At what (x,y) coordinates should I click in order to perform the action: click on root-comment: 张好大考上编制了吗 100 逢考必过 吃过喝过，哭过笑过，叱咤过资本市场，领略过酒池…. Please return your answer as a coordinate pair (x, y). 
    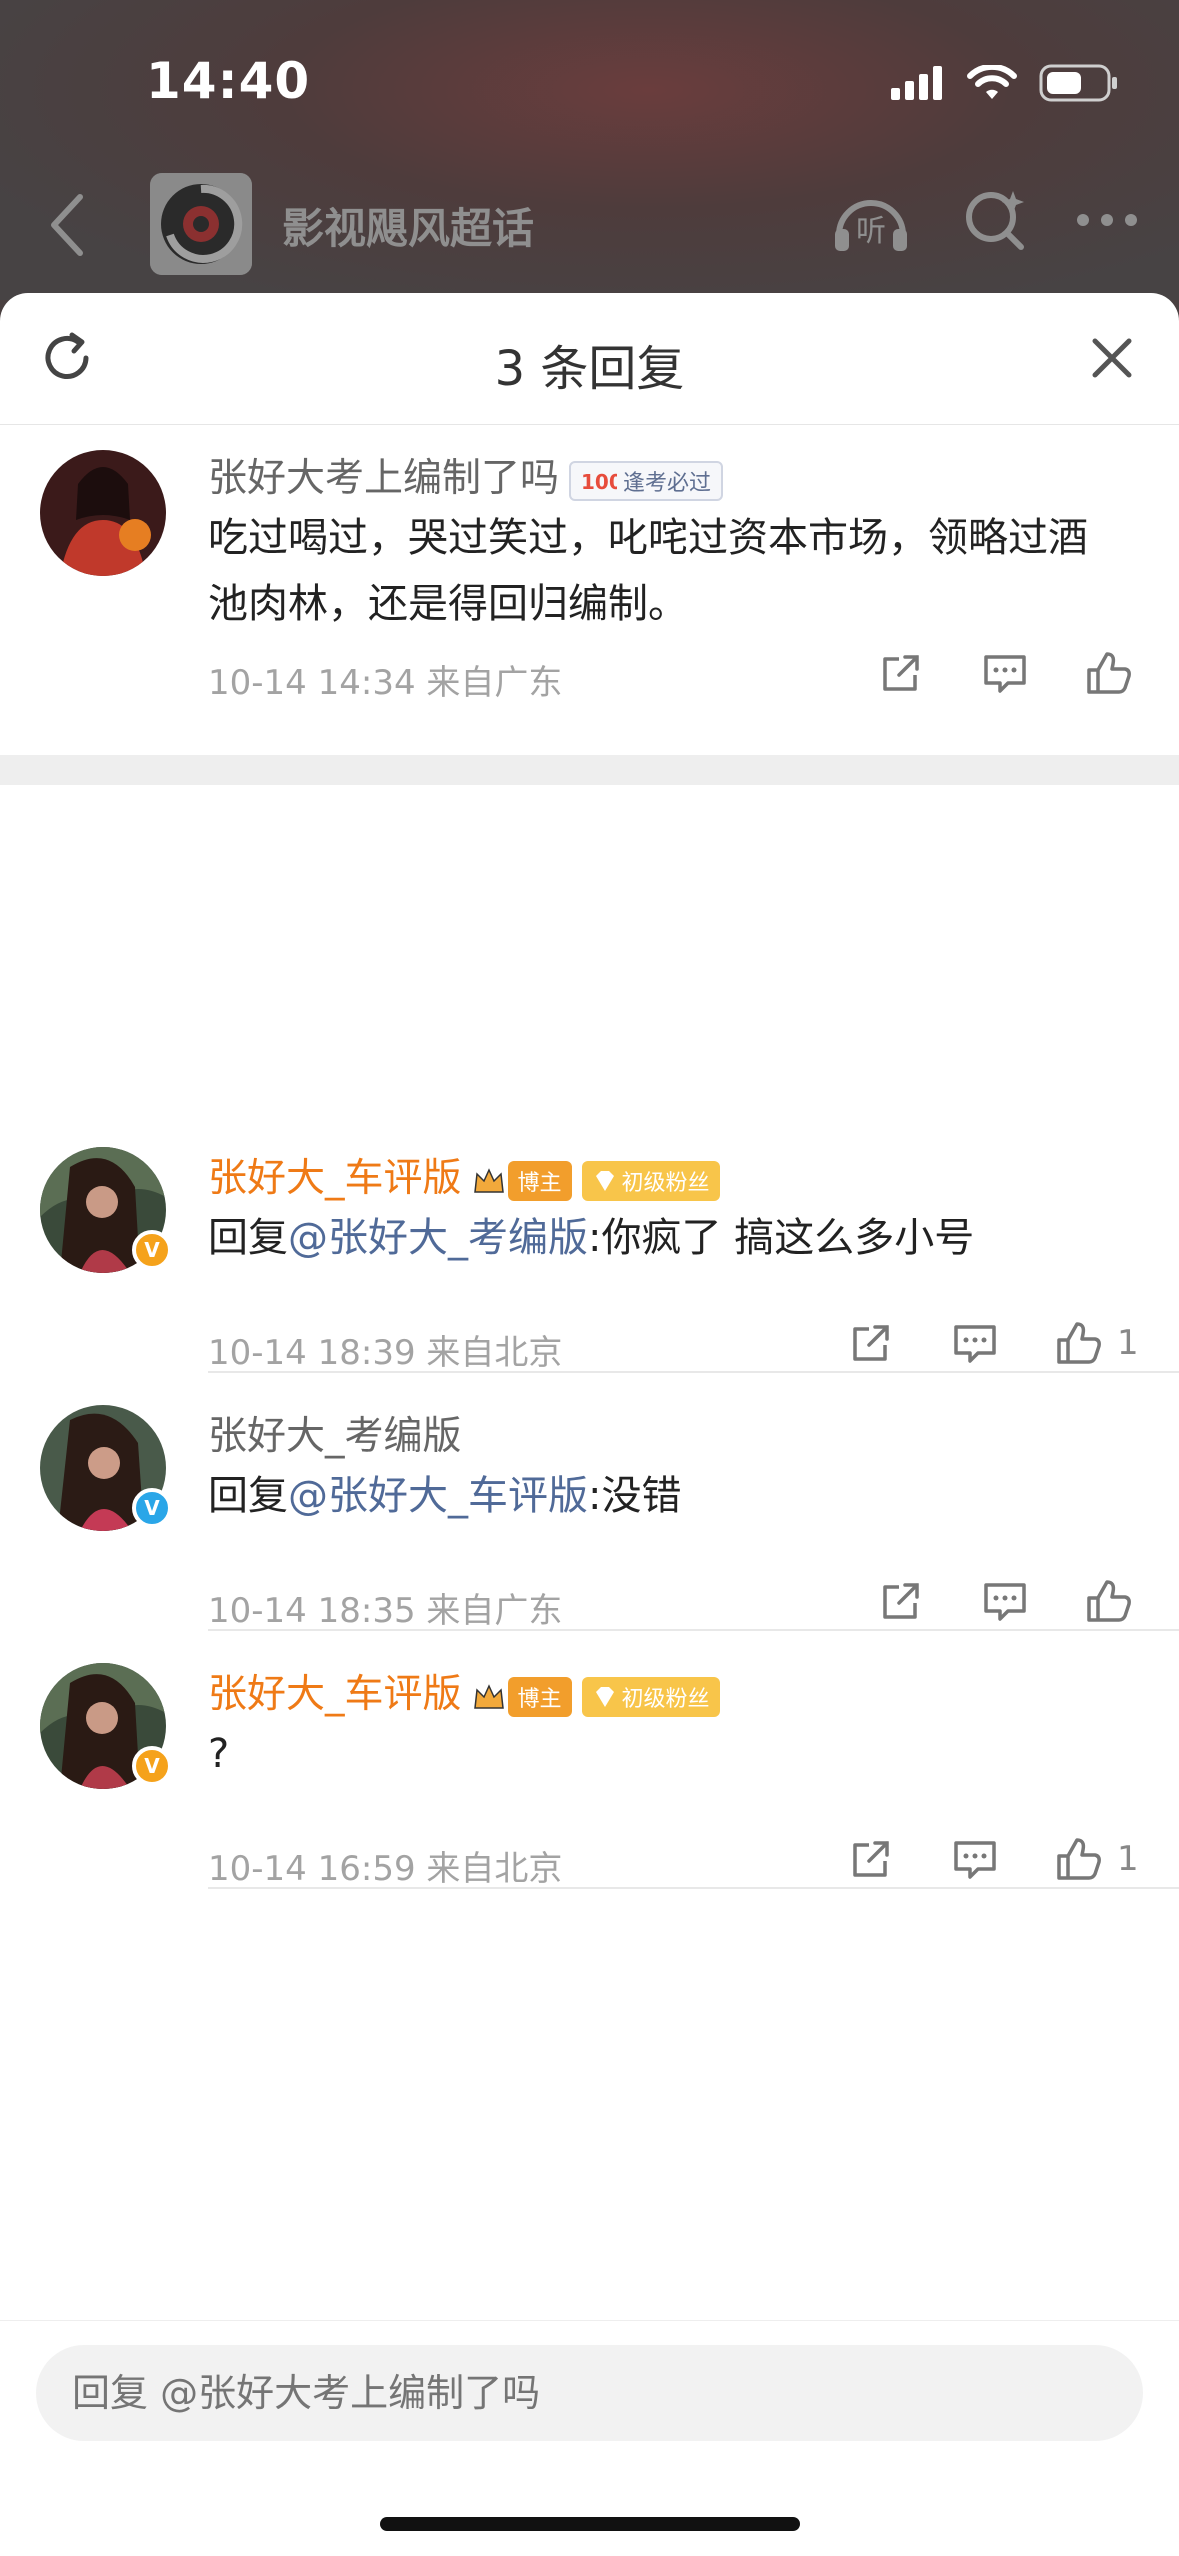
    Looking at the image, I should click on (589, 564).